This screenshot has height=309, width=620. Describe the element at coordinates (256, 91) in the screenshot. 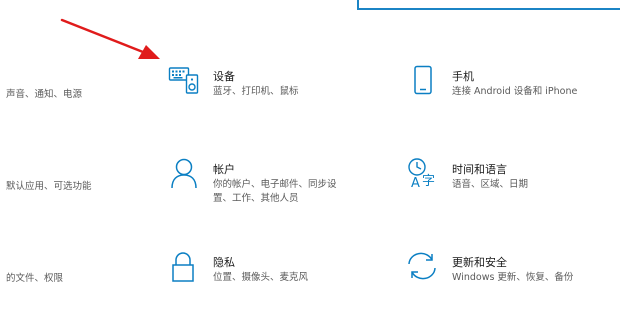

I see `devices-desc: 蓝牙、打印机、鼠标` at that location.